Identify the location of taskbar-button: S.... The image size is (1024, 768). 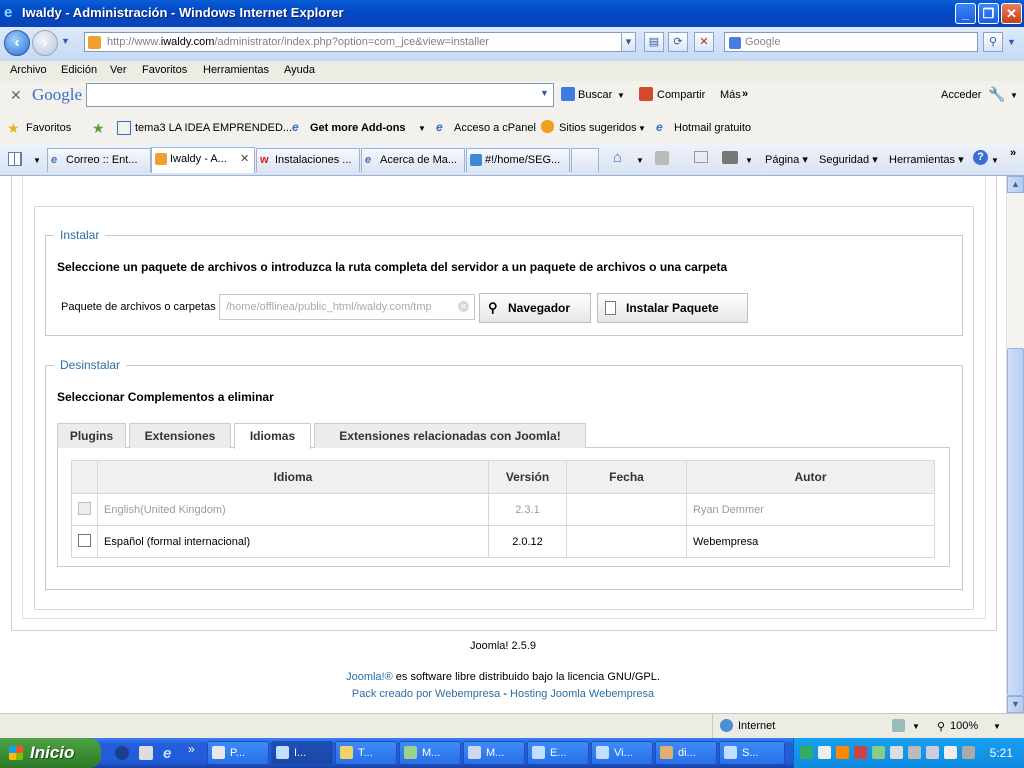
(752, 753).